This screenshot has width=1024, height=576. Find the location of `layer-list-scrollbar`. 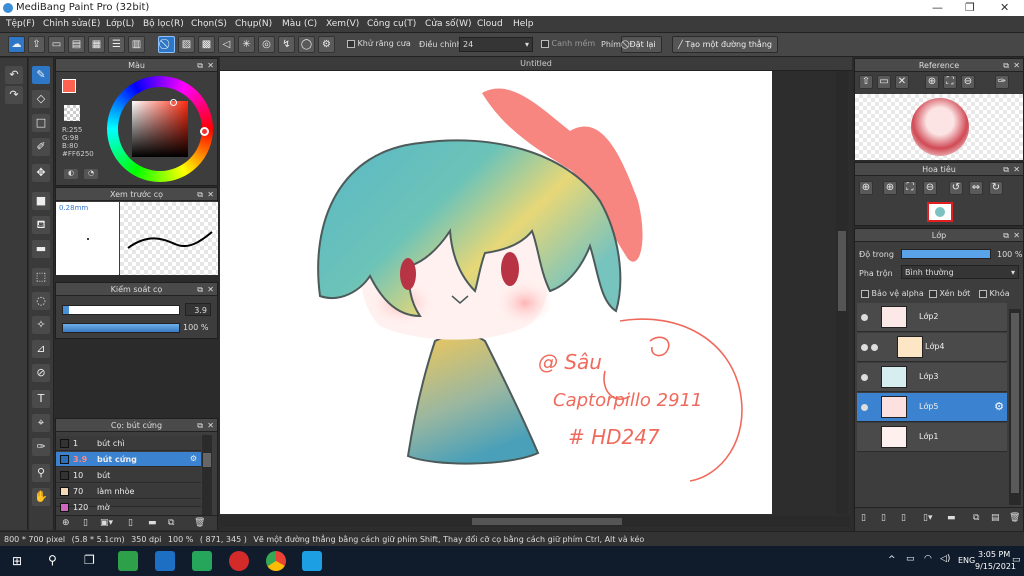

layer-list-scrollbar is located at coordinates (1015, 407).